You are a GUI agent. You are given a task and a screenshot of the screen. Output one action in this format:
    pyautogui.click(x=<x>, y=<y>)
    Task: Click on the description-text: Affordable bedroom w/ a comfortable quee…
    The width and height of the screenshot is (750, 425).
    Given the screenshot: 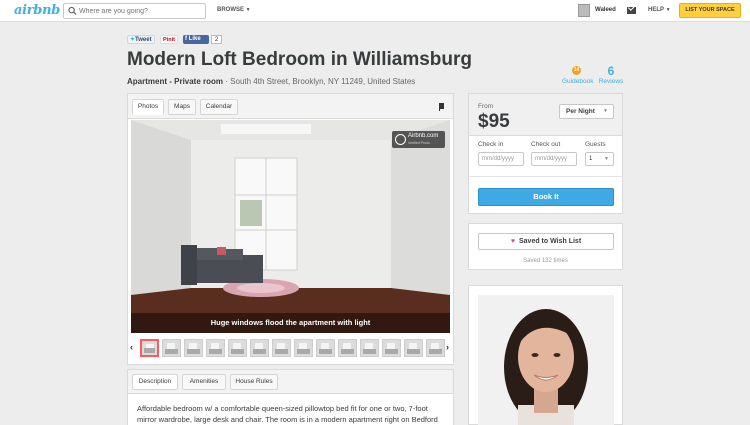 What is the action you would take?
    pyautogui.click(x=287, y=414)
    